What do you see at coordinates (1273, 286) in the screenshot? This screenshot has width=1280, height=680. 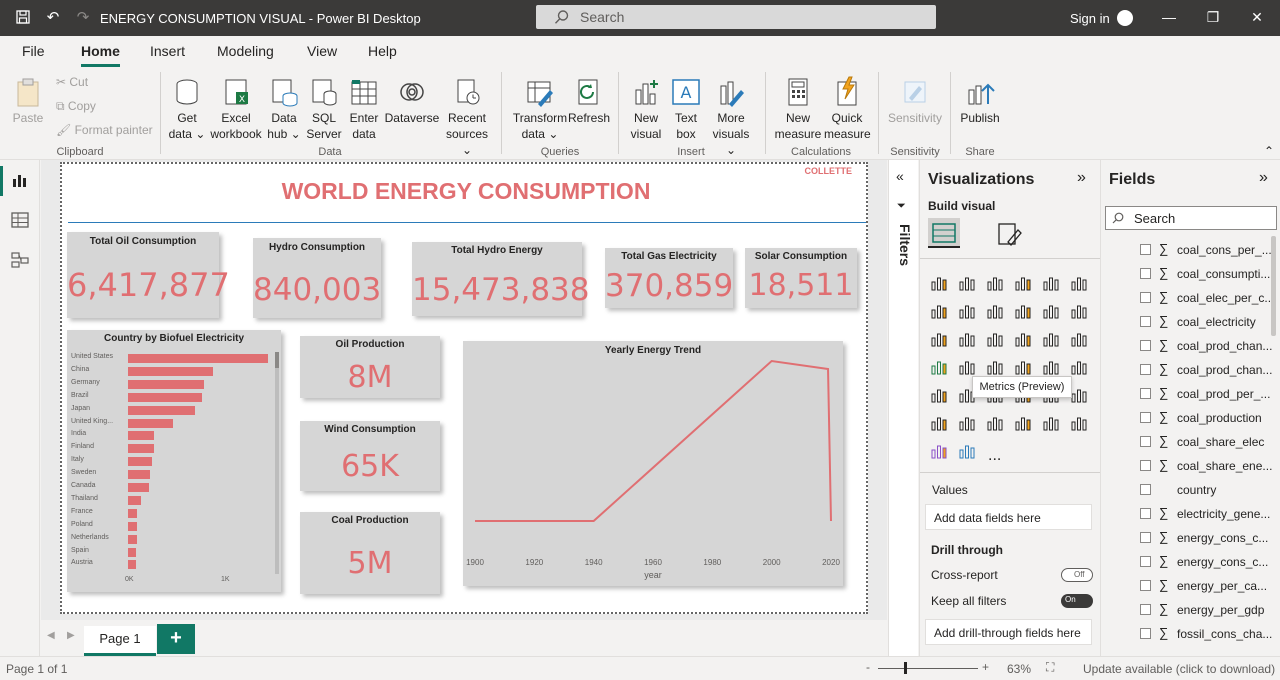 I see `fields-scrollbar` at bounding box center [1273, 286].